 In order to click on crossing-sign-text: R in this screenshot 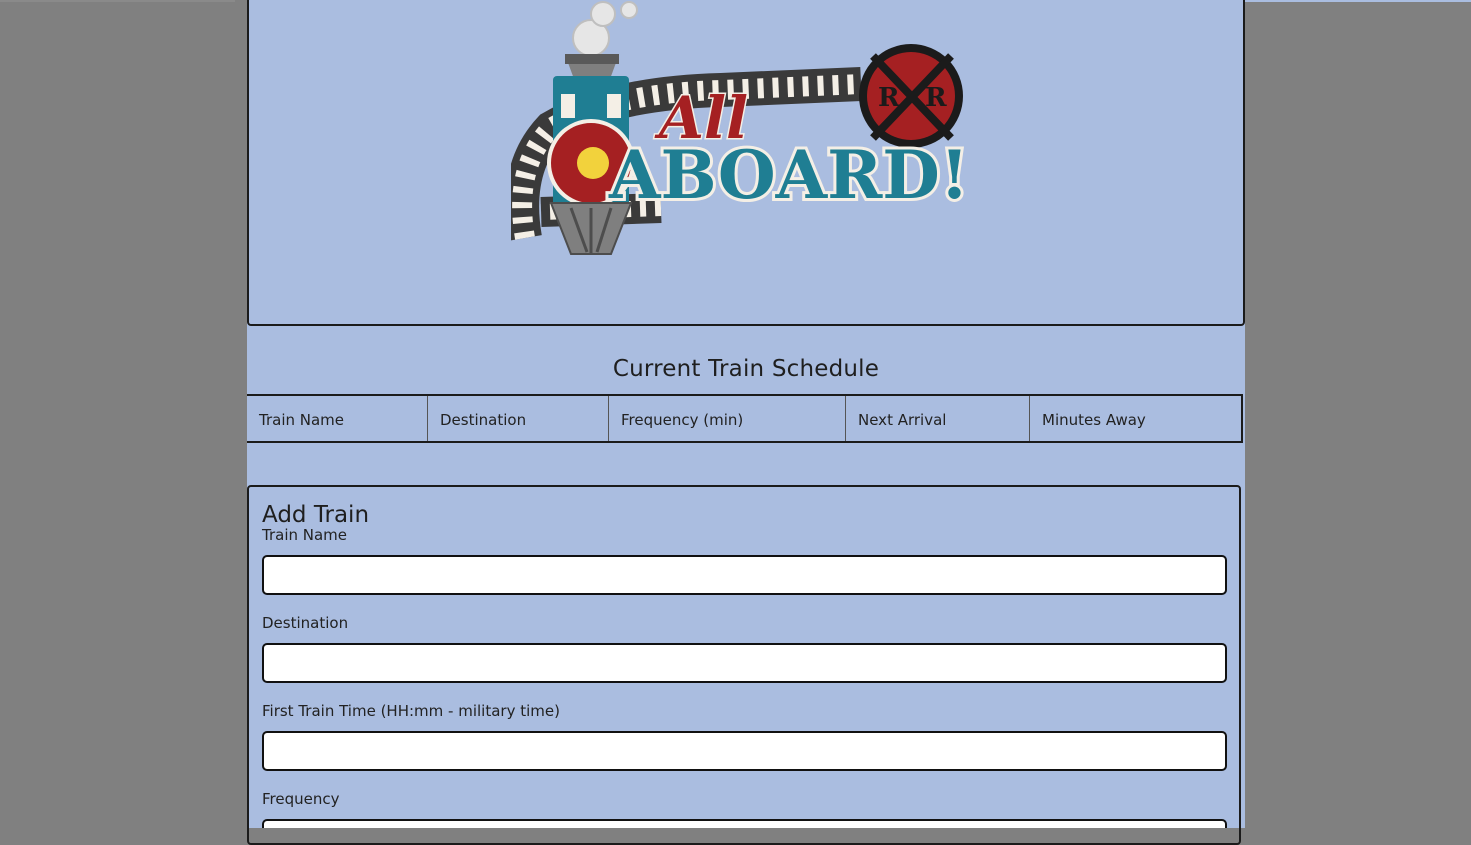, I will do `click(889, 98)`.